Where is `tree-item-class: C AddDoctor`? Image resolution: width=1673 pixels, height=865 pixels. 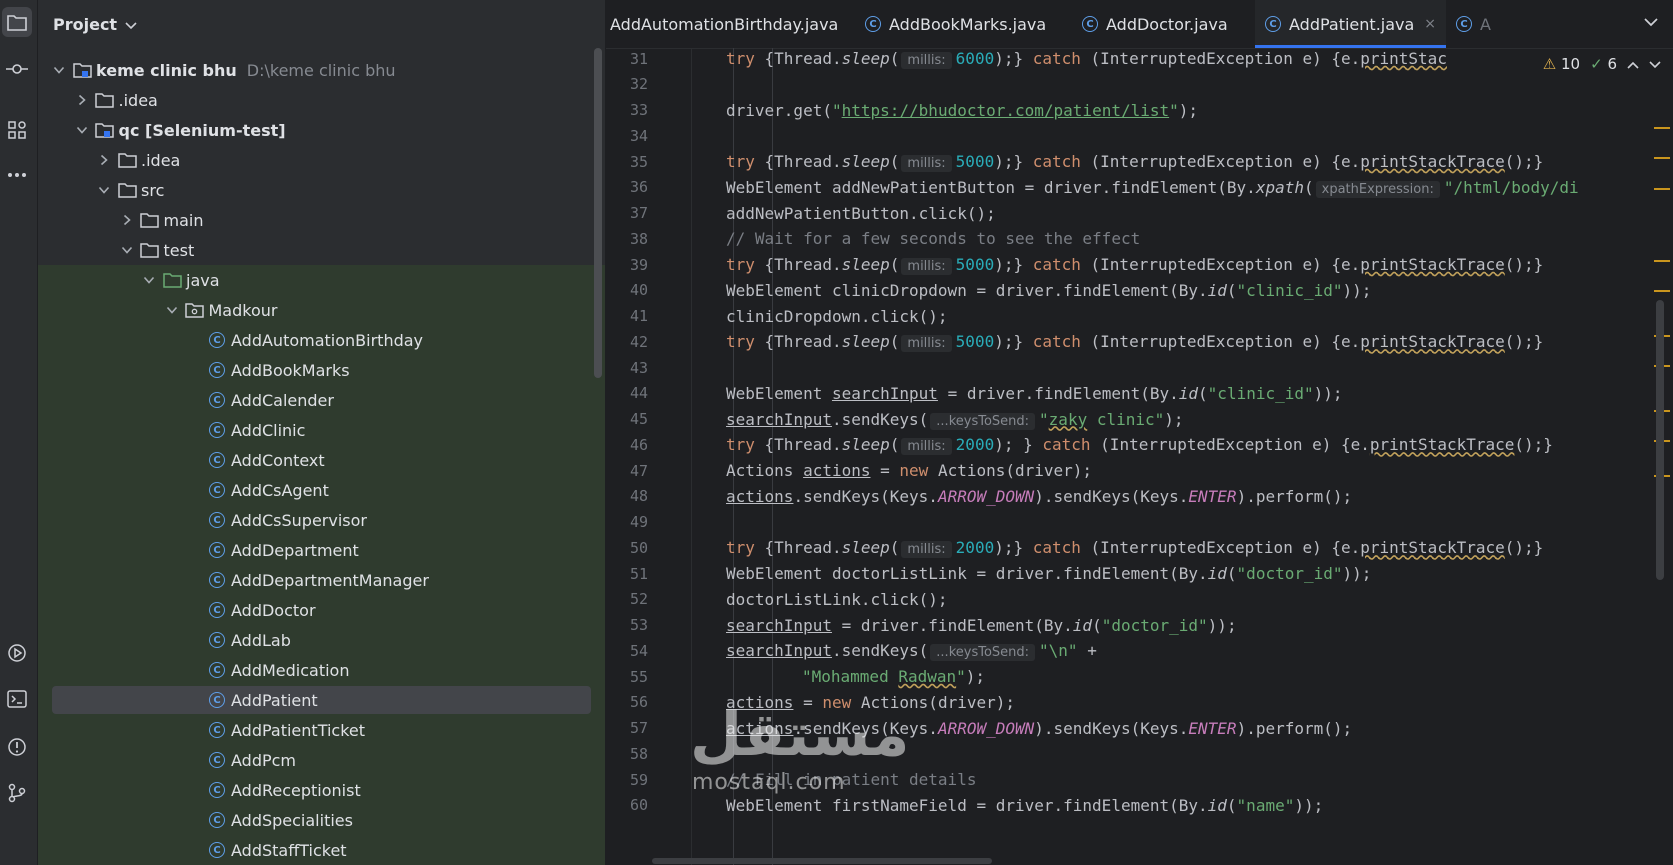 tree-item-class: C AddDoctor is located at coordinates (321, 610).